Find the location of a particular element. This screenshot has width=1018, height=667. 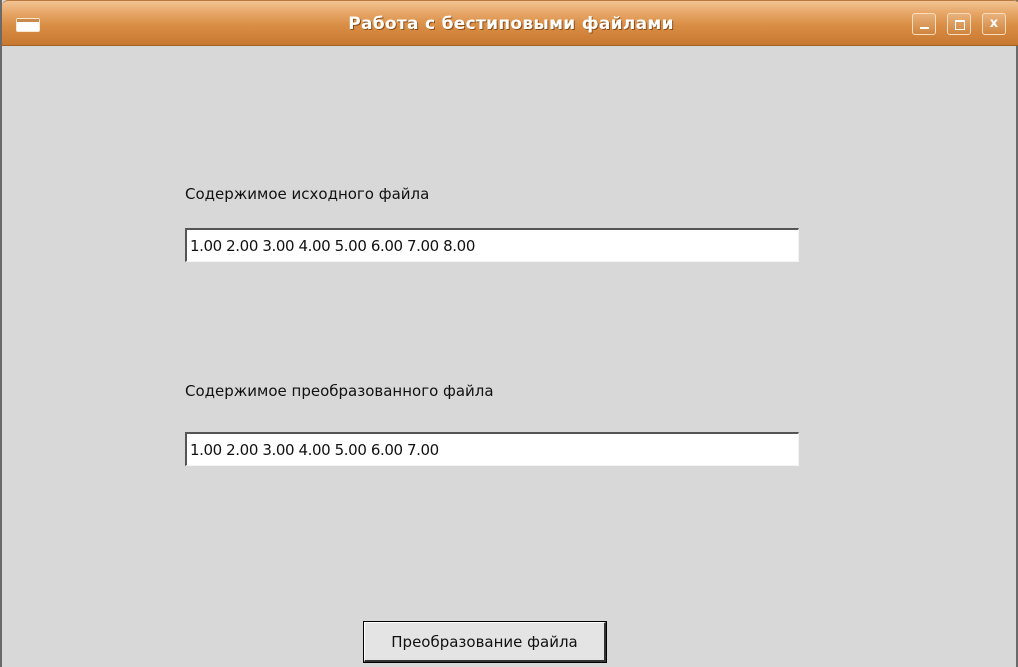

window-title: Работа с бестиповыми файлами is located at coordinates (511, 24).